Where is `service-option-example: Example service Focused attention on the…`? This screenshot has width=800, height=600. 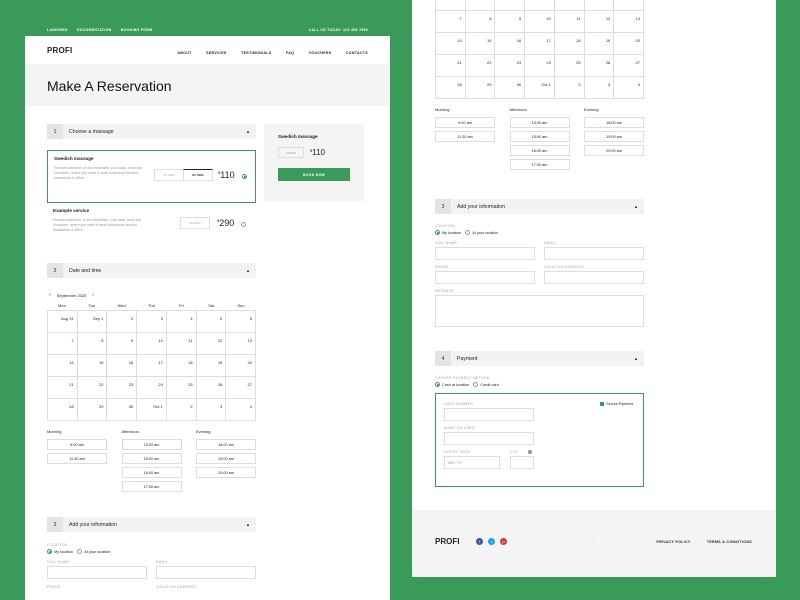
service-option-example: Example service Focused attention on the… is located at coordinates (151, 229).